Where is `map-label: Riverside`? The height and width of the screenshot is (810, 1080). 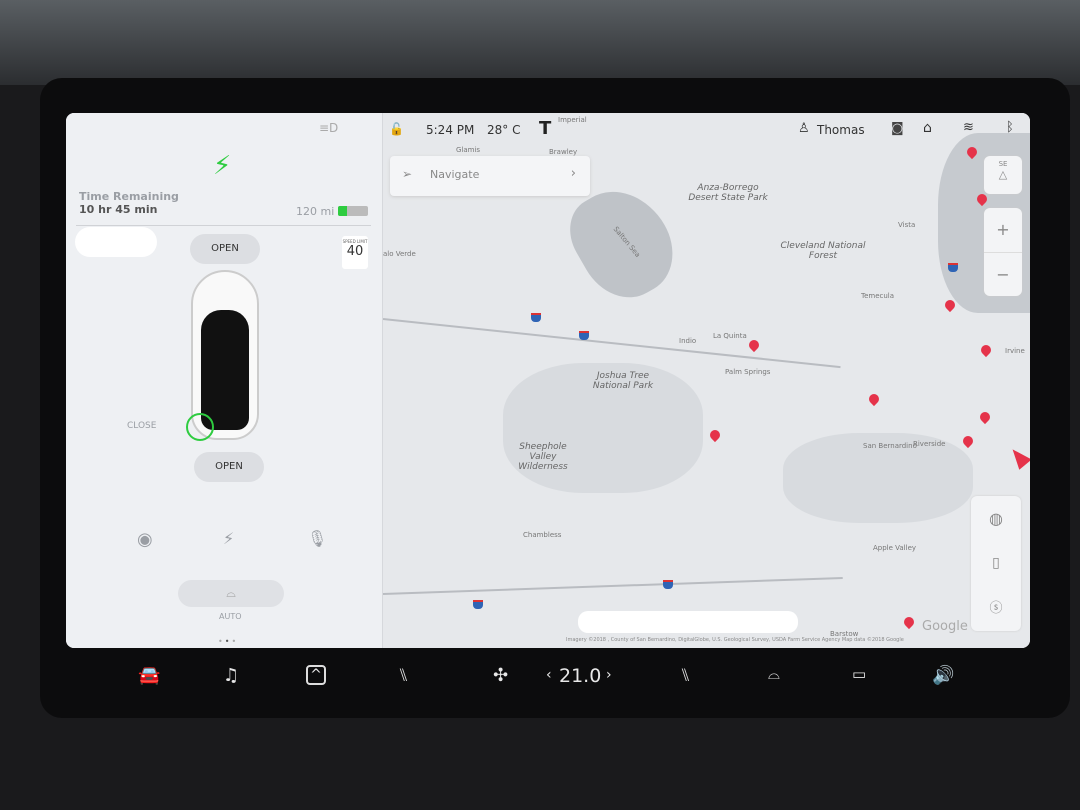 map-label: Riverside is located at coordinates (929, 444).